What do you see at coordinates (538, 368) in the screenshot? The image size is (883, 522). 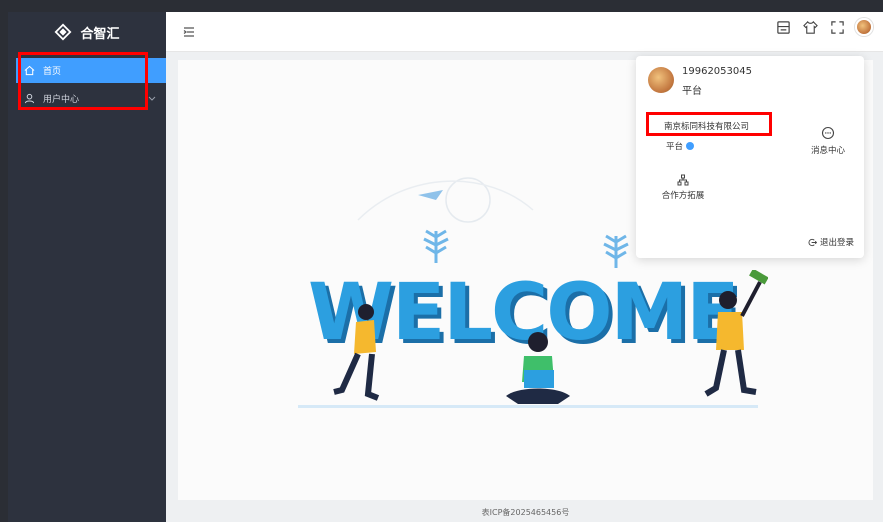 I see `person-center-icon` at bounding box center [538, 368].